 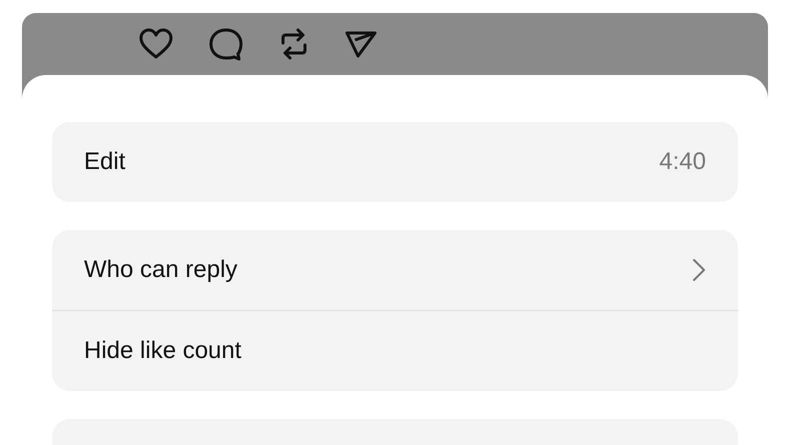 I want to click on send-icon, so click(x=361, y=44).